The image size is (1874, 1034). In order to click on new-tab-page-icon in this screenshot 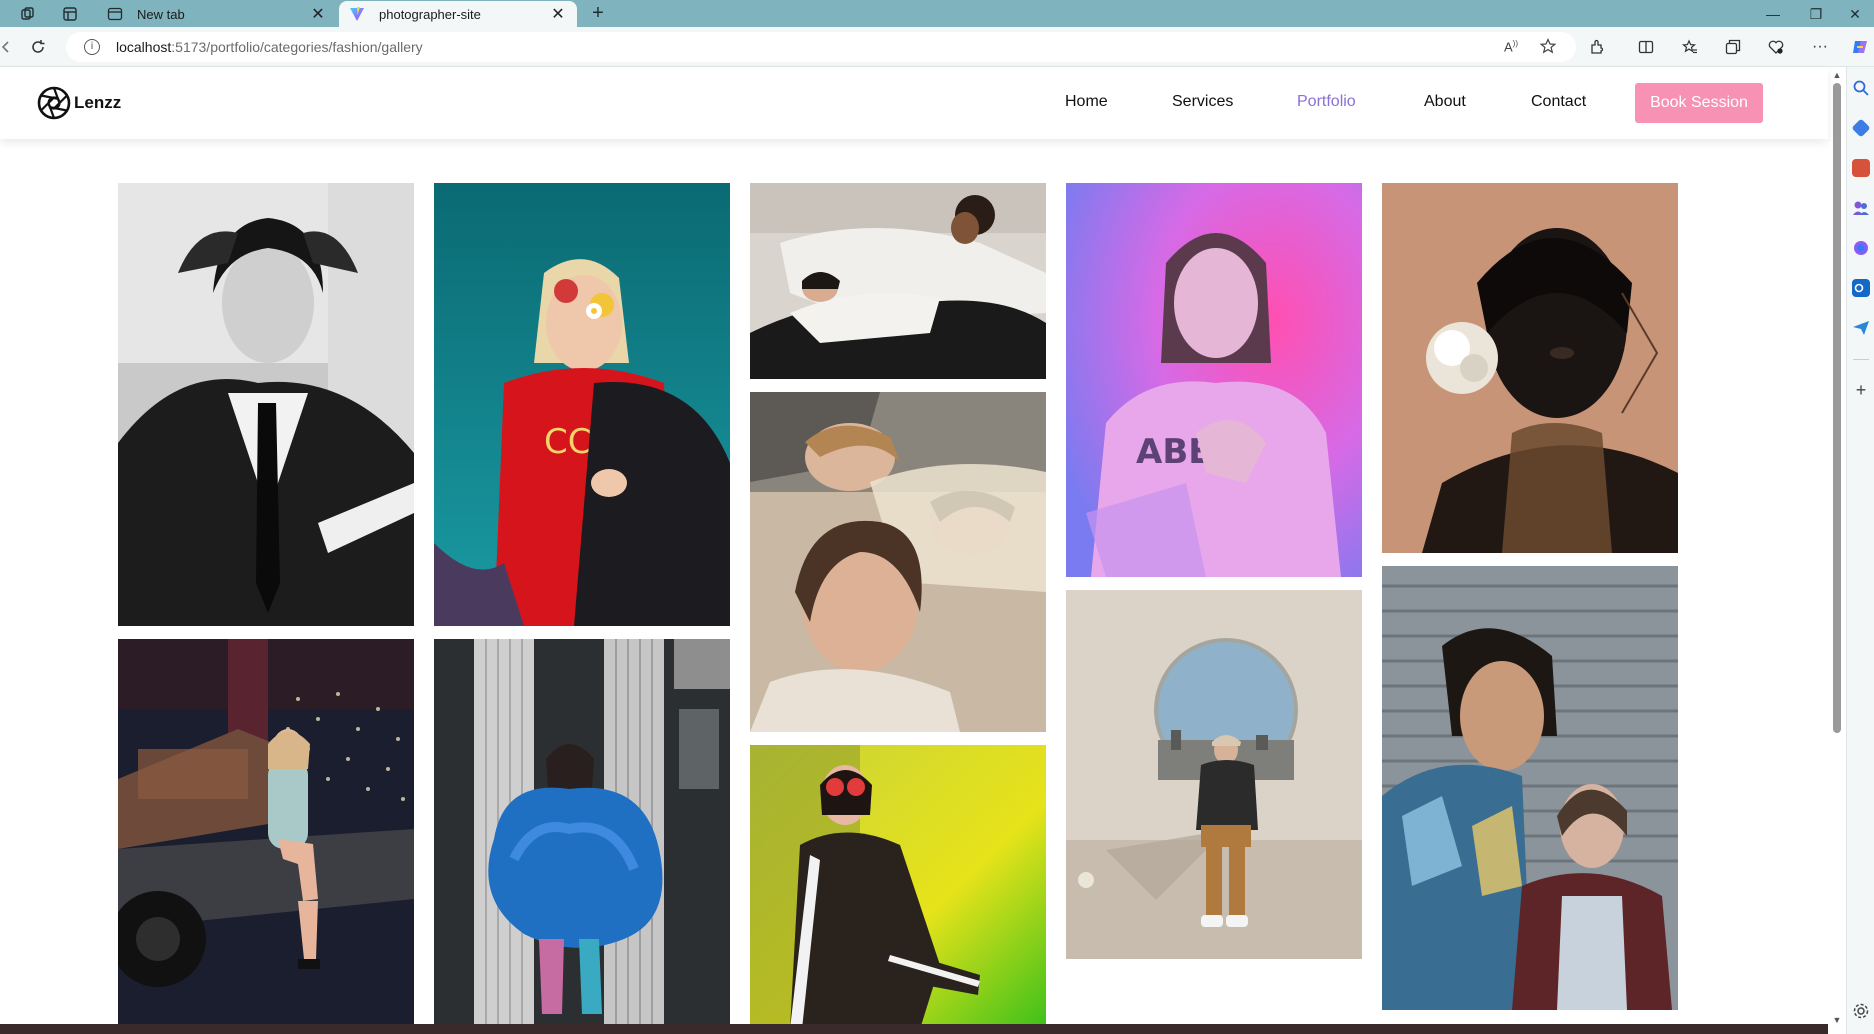, I will do `click(115, 14)`.